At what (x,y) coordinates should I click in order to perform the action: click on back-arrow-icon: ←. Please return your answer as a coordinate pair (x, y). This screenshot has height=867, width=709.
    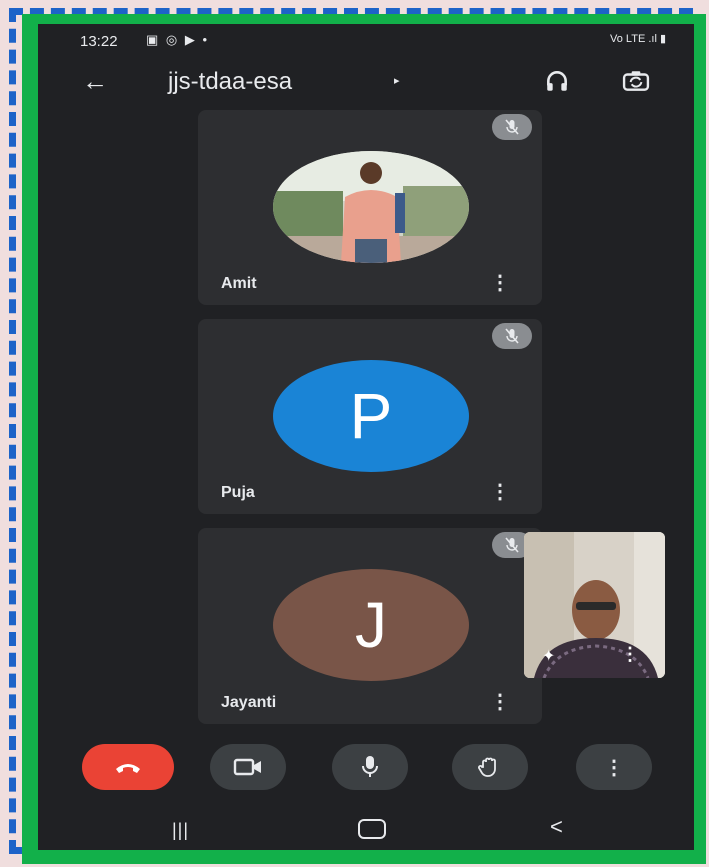
    Looking at the image, I should click on (95, 81).